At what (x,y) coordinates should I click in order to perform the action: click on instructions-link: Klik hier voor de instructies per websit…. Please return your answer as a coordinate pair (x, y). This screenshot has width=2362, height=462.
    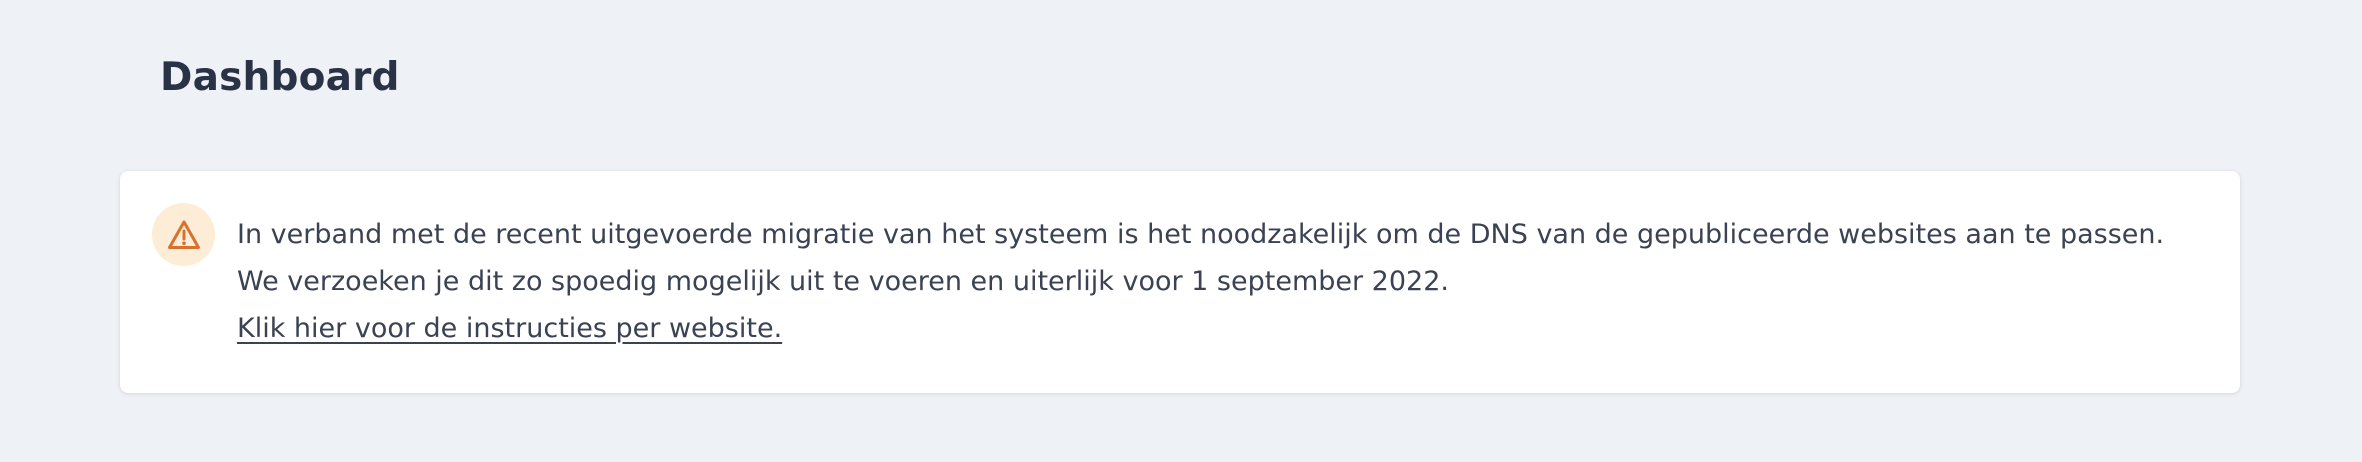
    Looking at the image, I should click on (1217, 328).